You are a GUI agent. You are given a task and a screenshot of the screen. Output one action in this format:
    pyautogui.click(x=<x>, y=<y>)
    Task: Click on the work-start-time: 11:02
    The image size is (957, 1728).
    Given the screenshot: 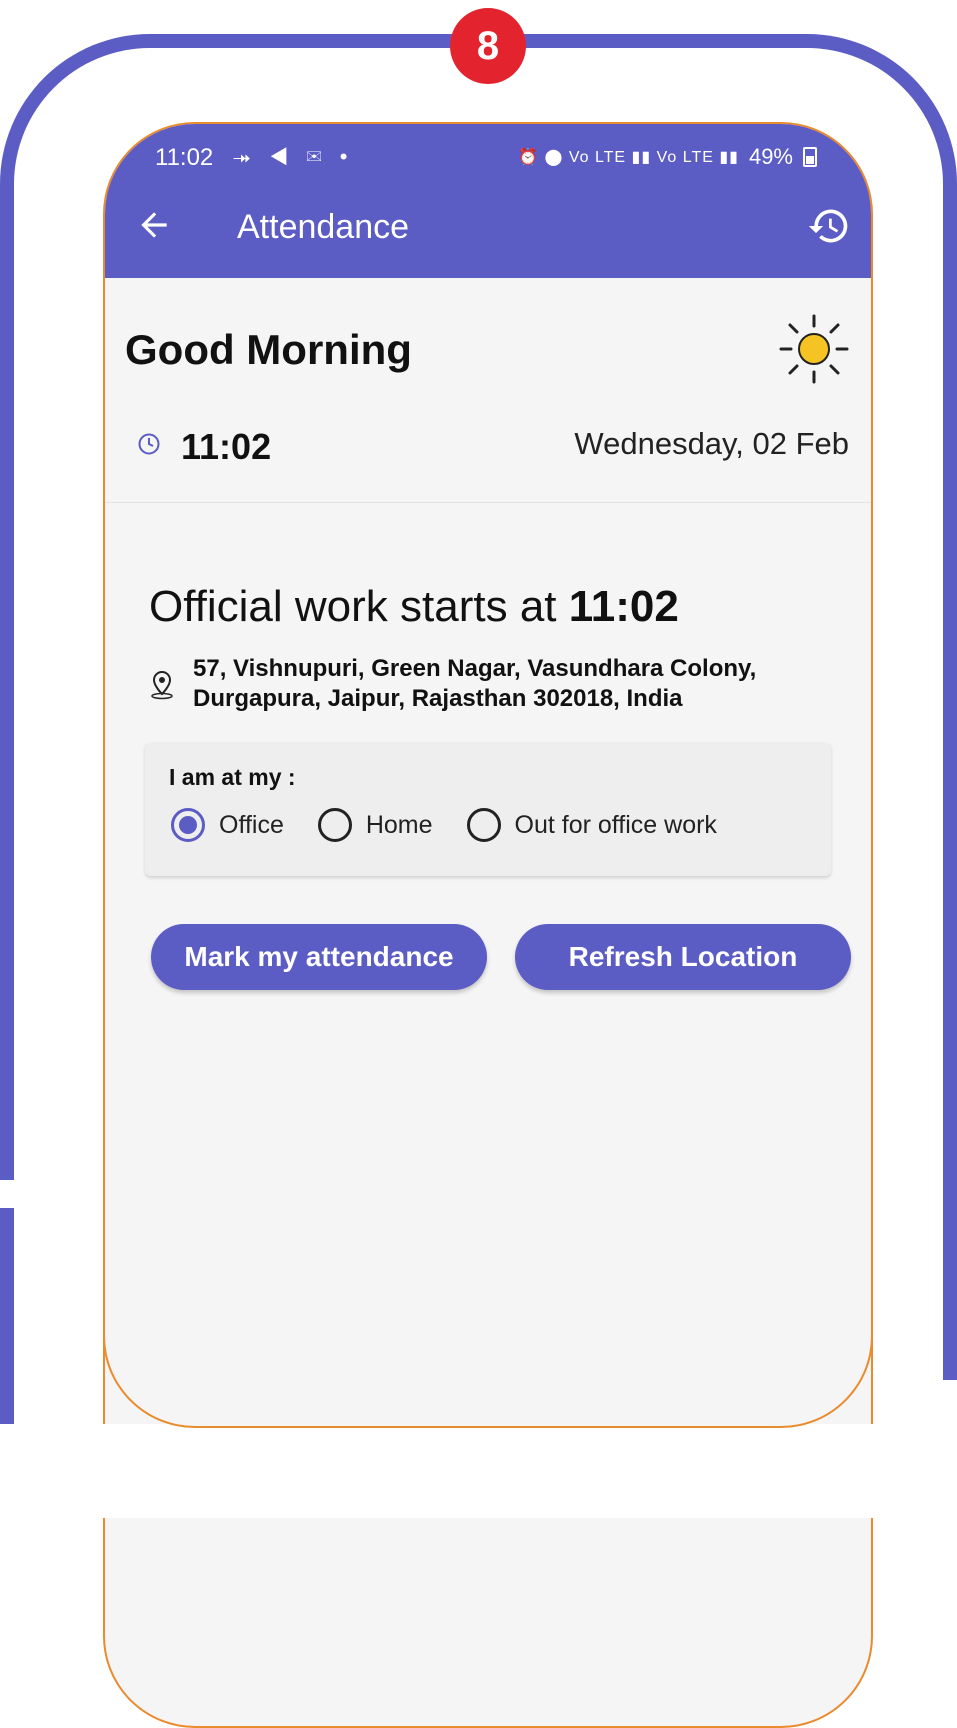 What is the action you would take?
    pyautogui.click(x=623, y=606)
    